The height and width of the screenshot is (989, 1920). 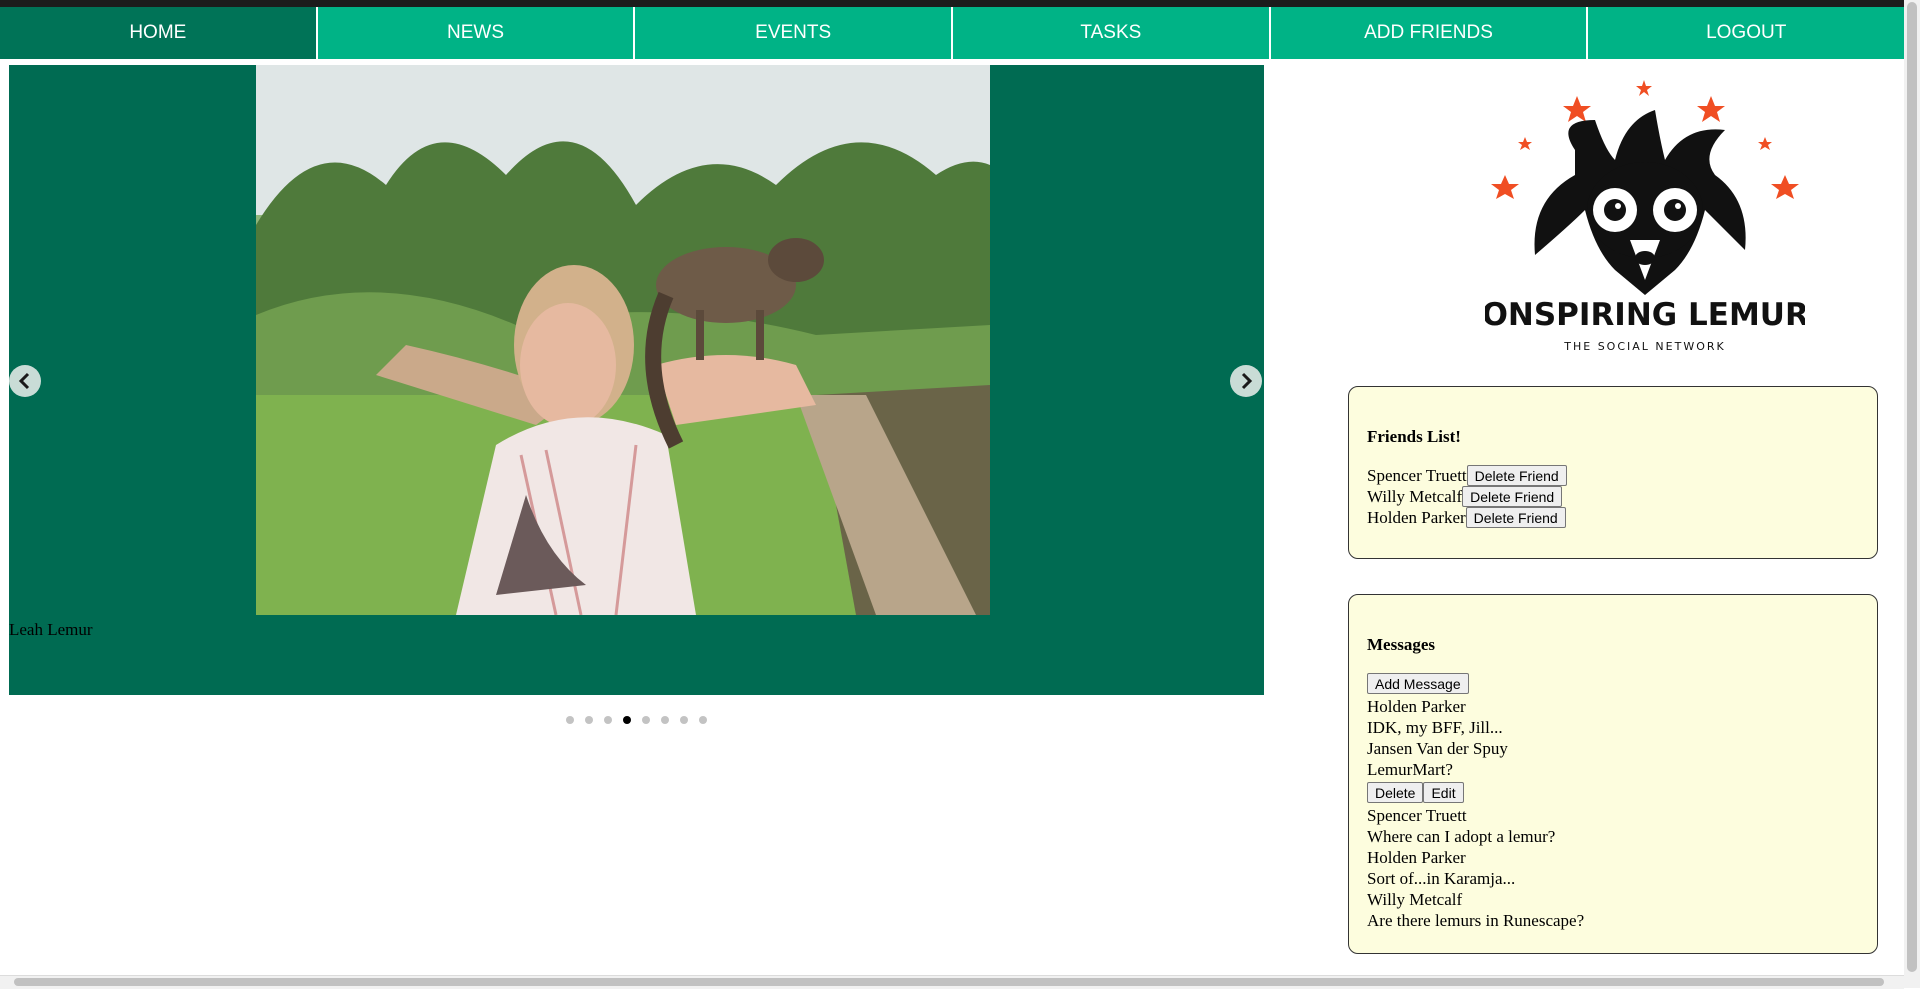 I want to click on carousel-dot-active, so click(x=627, y=720).